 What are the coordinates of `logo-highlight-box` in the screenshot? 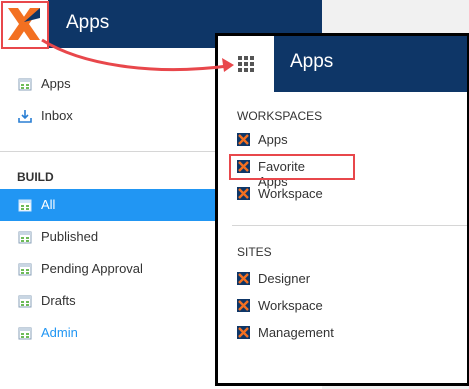 It's located at (25, 25).